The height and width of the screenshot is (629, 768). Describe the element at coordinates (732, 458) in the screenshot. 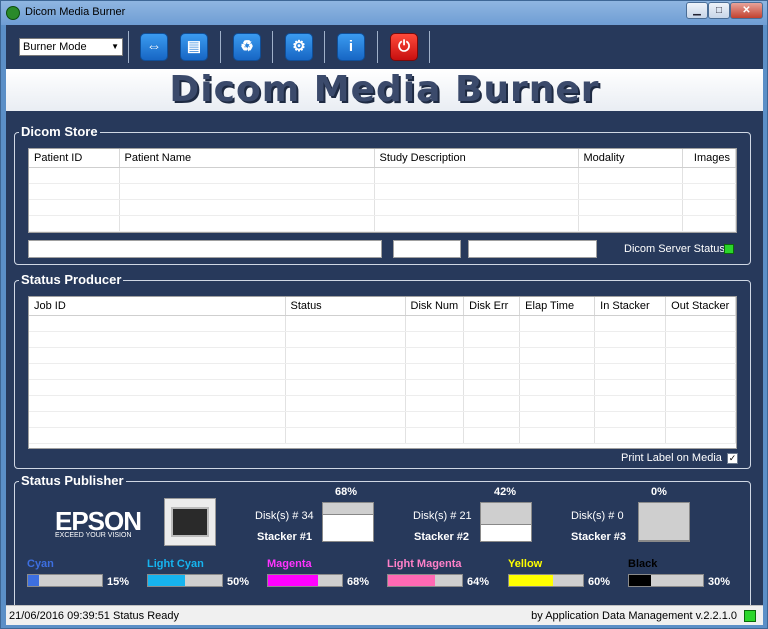

I see `print-label-checkbox: ✓` at that location.